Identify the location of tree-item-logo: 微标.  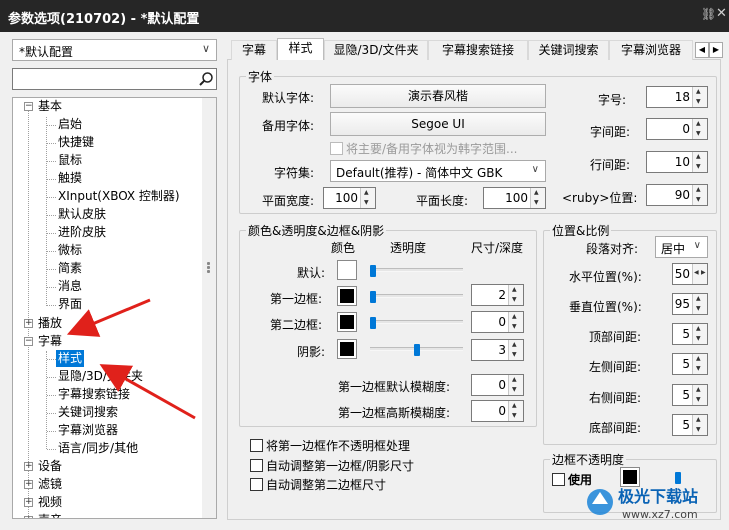
(70, 250).